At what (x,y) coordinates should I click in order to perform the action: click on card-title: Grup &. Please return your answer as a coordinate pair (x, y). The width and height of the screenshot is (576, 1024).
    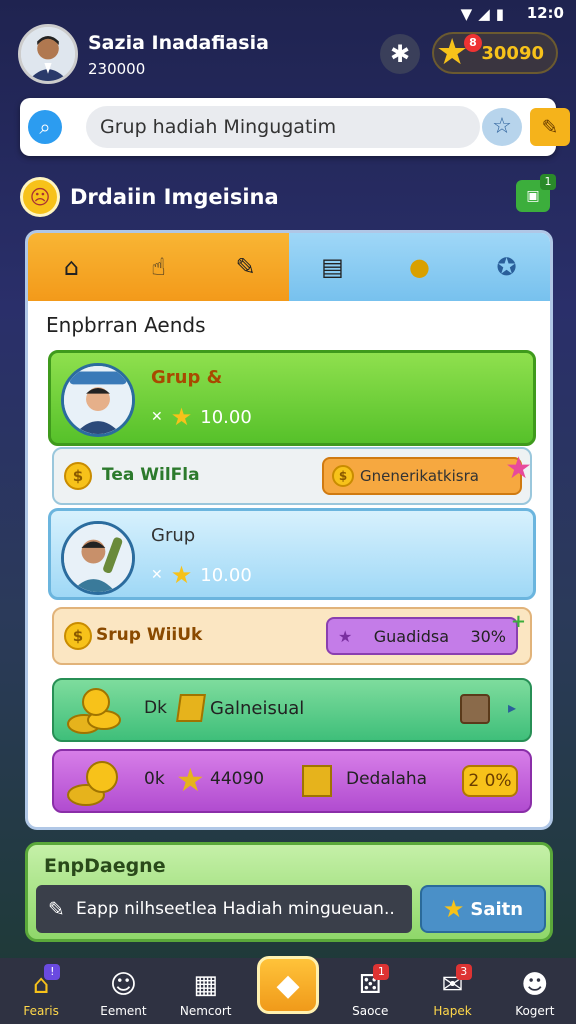
    Looking at the image, I should click on (187, 377).